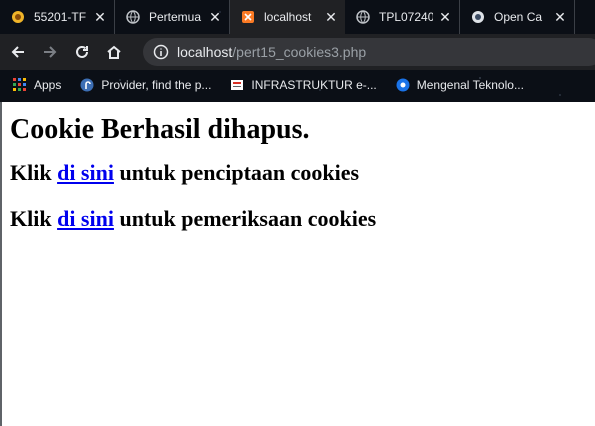  I want to click on bookmark-label: Apps, so click(48, 85).